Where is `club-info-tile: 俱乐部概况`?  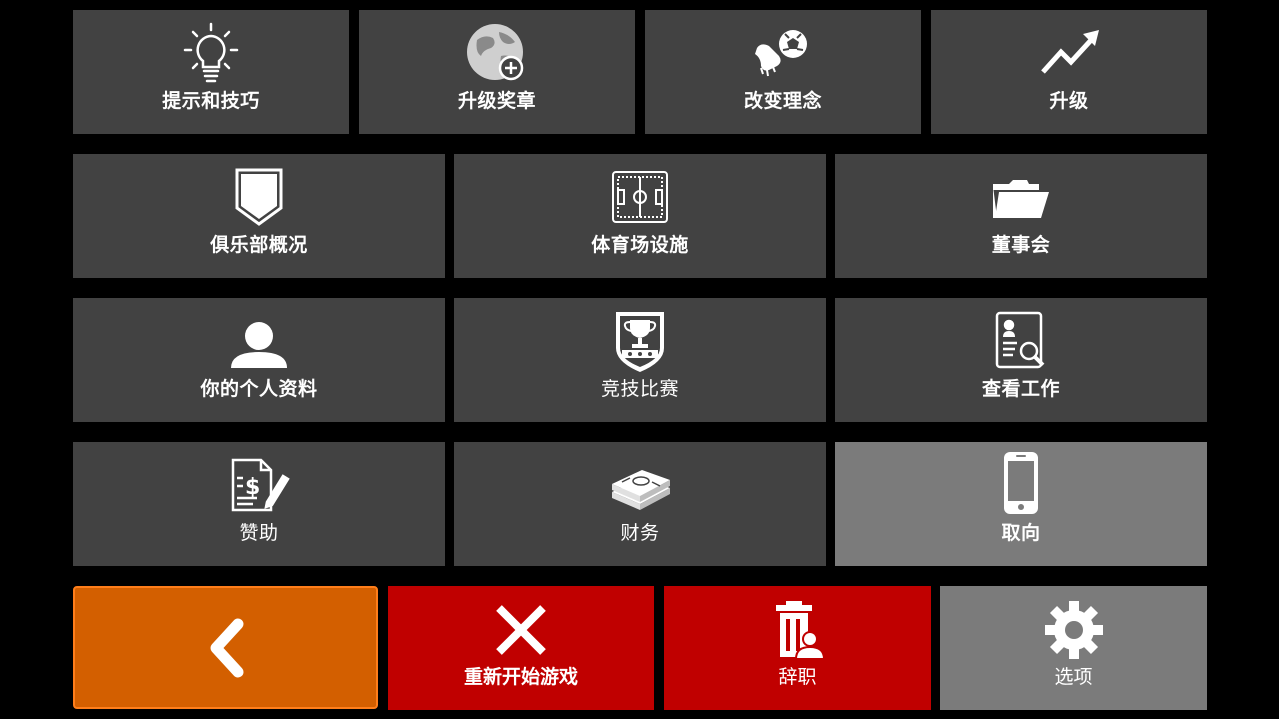 club-info-tile: 俱乐部概况 is located at coordinates (259, 216).